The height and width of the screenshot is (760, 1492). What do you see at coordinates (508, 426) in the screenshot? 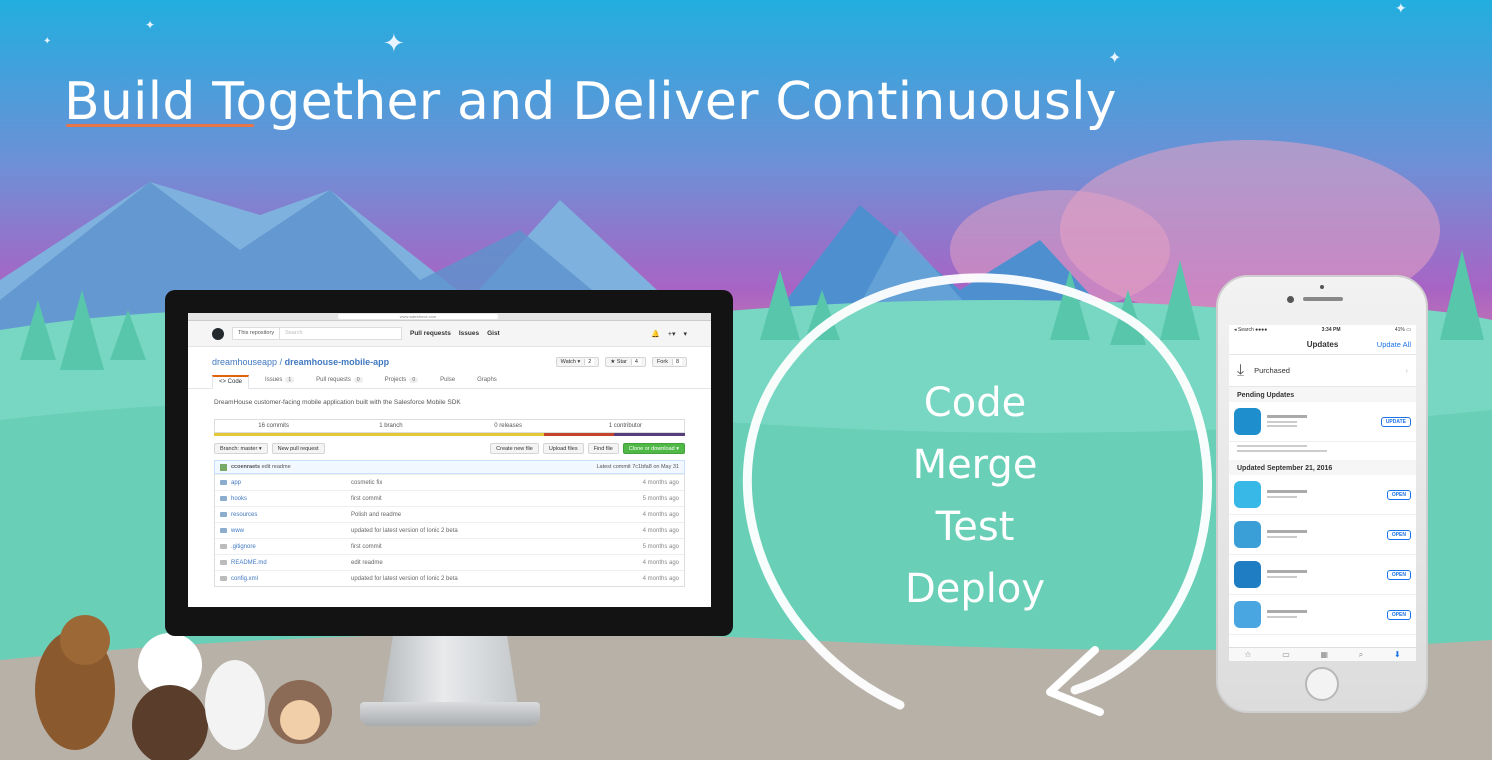
I see `releases-link: 0 releases` at bounding box center [508, 426].